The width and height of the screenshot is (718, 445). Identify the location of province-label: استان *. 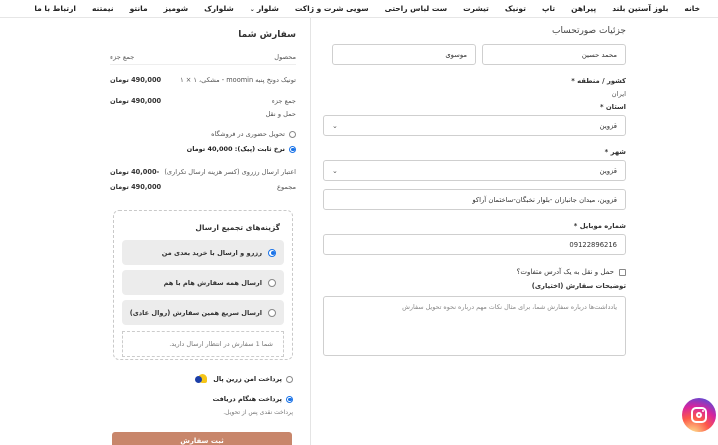
(612, 107).